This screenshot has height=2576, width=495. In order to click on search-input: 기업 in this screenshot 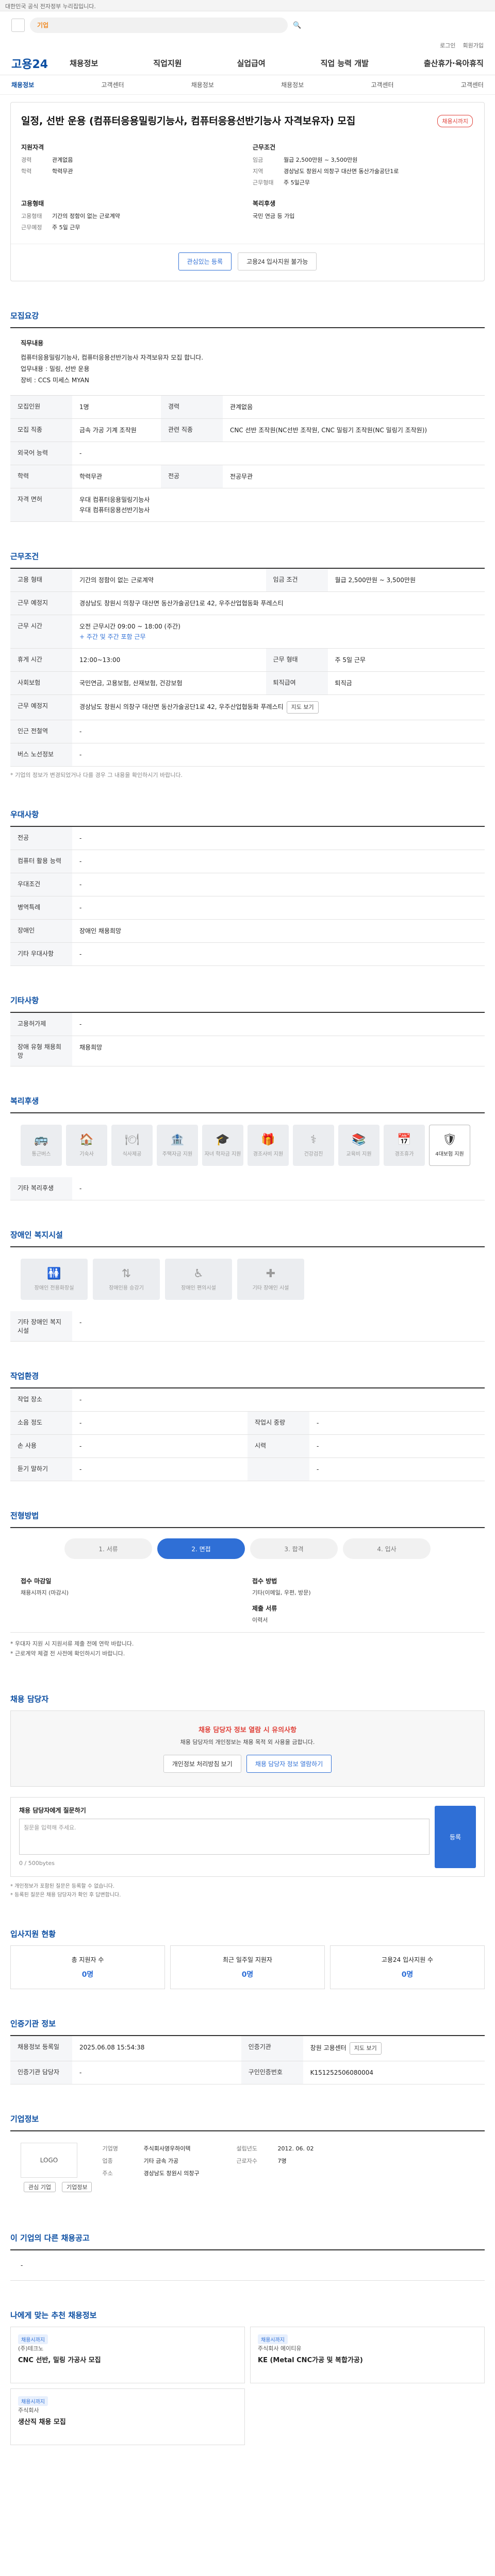, I will do `click(159, 25)`.